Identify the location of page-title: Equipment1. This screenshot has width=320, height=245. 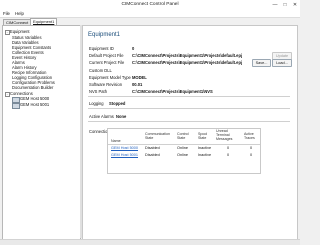
(104, 35).